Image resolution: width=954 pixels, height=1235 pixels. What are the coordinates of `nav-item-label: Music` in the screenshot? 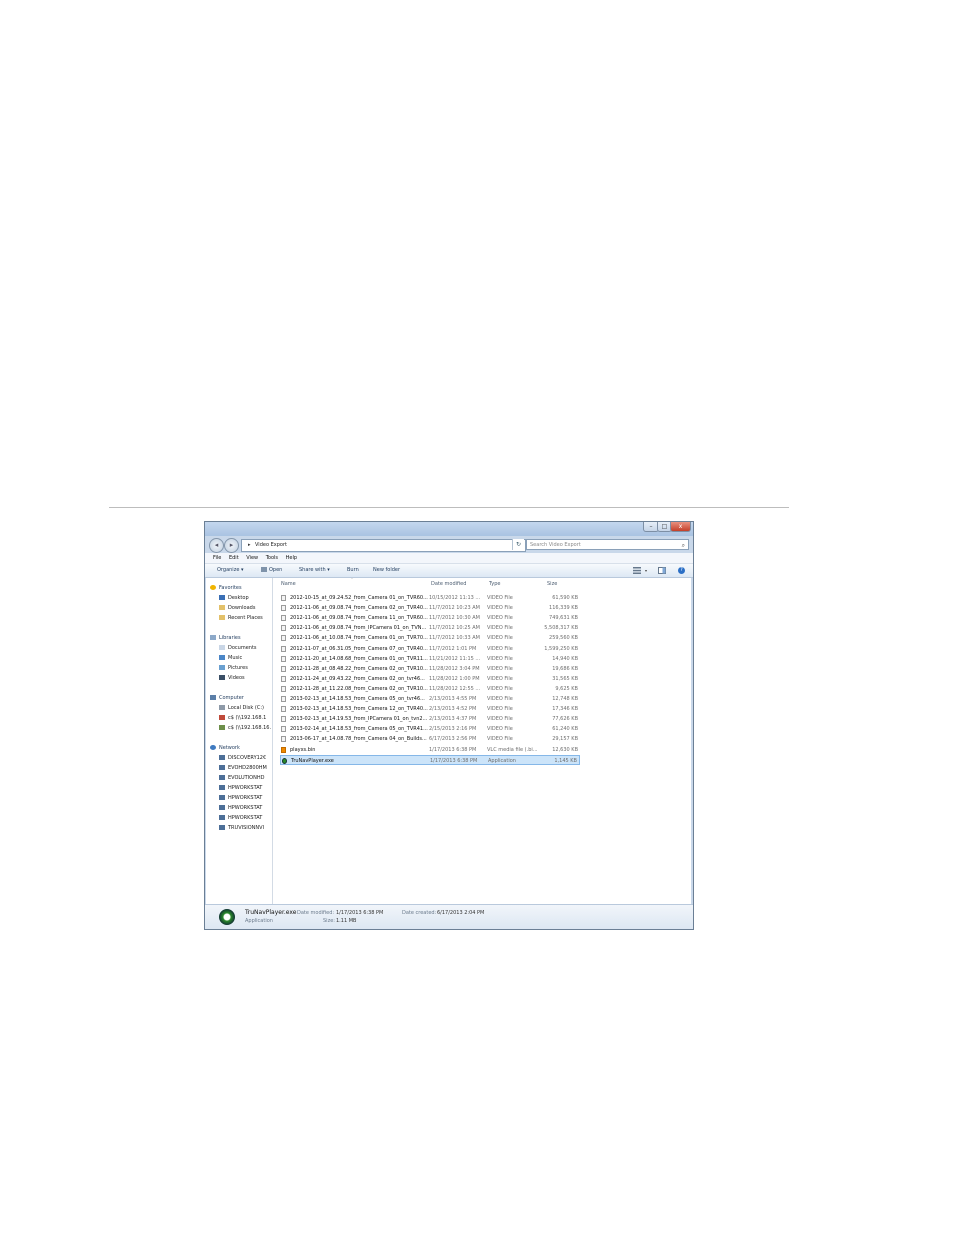 It's located at (235, 658).